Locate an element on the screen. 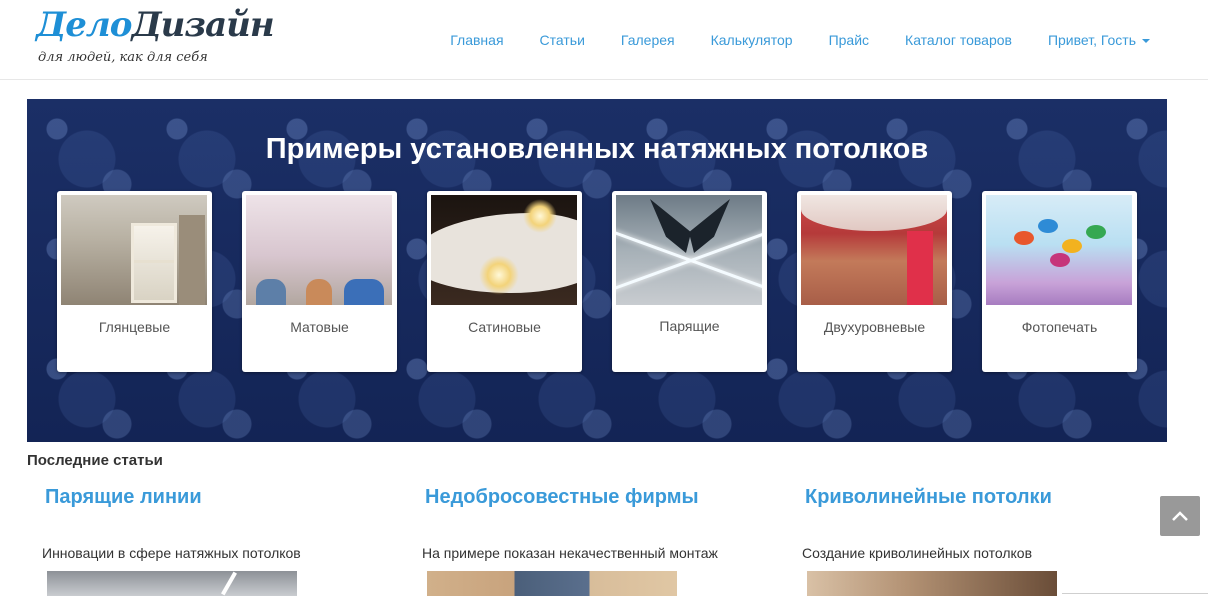 This screenshot has width=1208, height=596. nav-item-calculator: Калькулятор is located at coordinates (752, 40).